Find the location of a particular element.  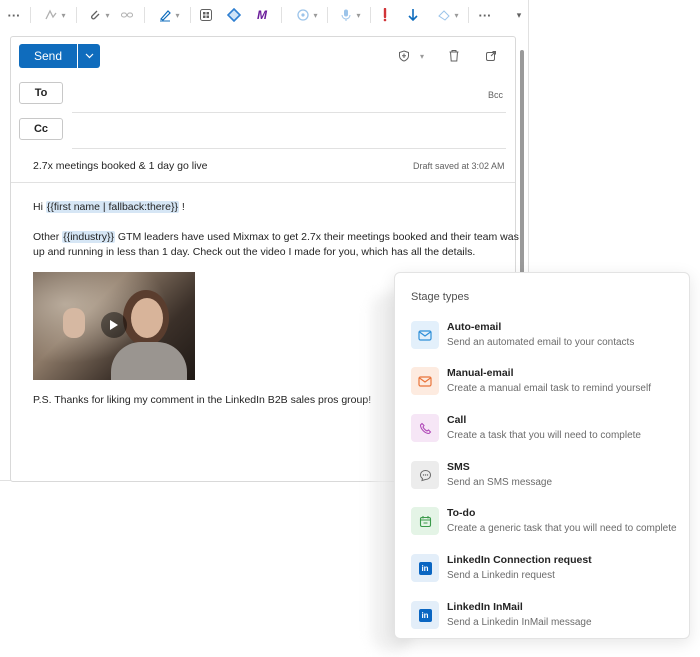

calendar-icon is located at coordinates (425, 521).